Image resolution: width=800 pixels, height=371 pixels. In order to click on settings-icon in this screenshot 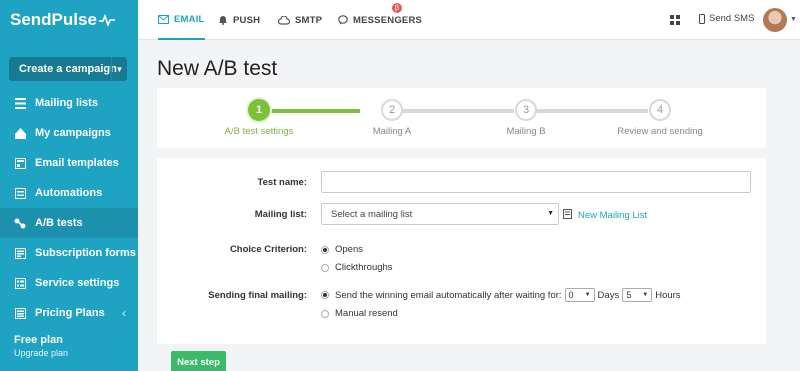, I will do `click(20, 283)`.